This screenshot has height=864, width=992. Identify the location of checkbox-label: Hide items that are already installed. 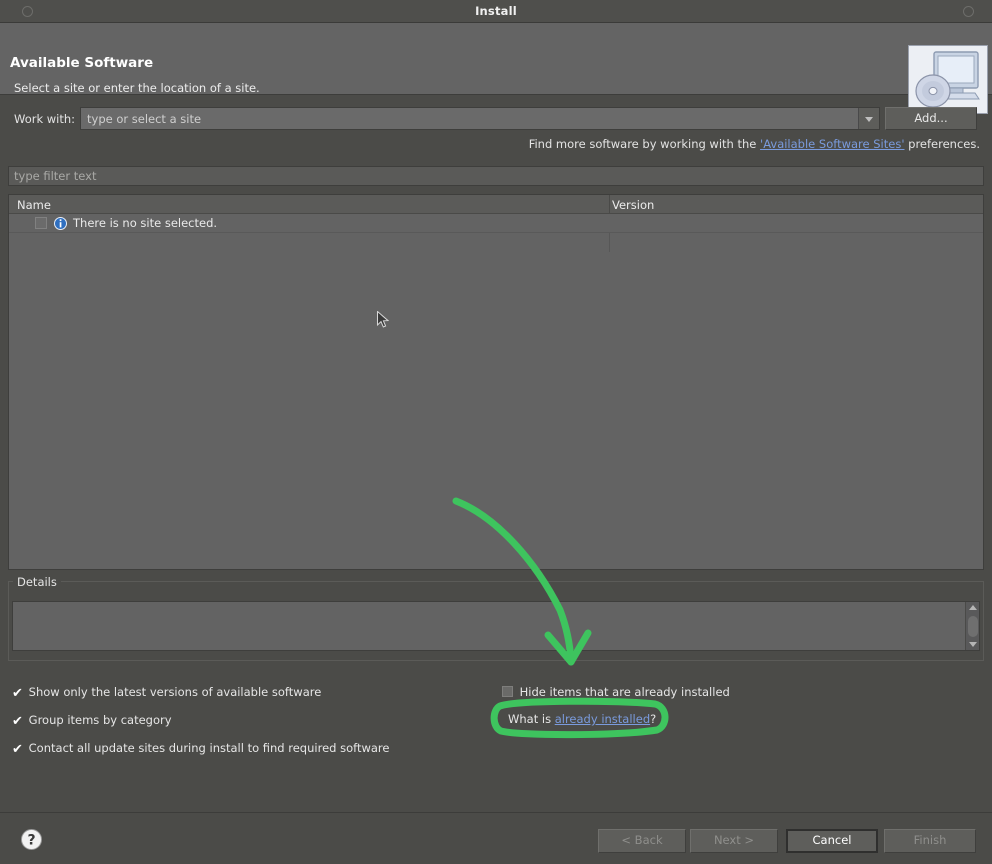
(624, 692).